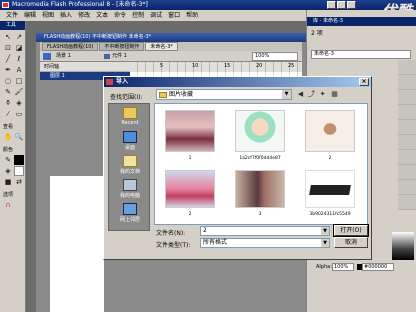  I want to click on tools-panel-header: 工具, so click(12, 25).